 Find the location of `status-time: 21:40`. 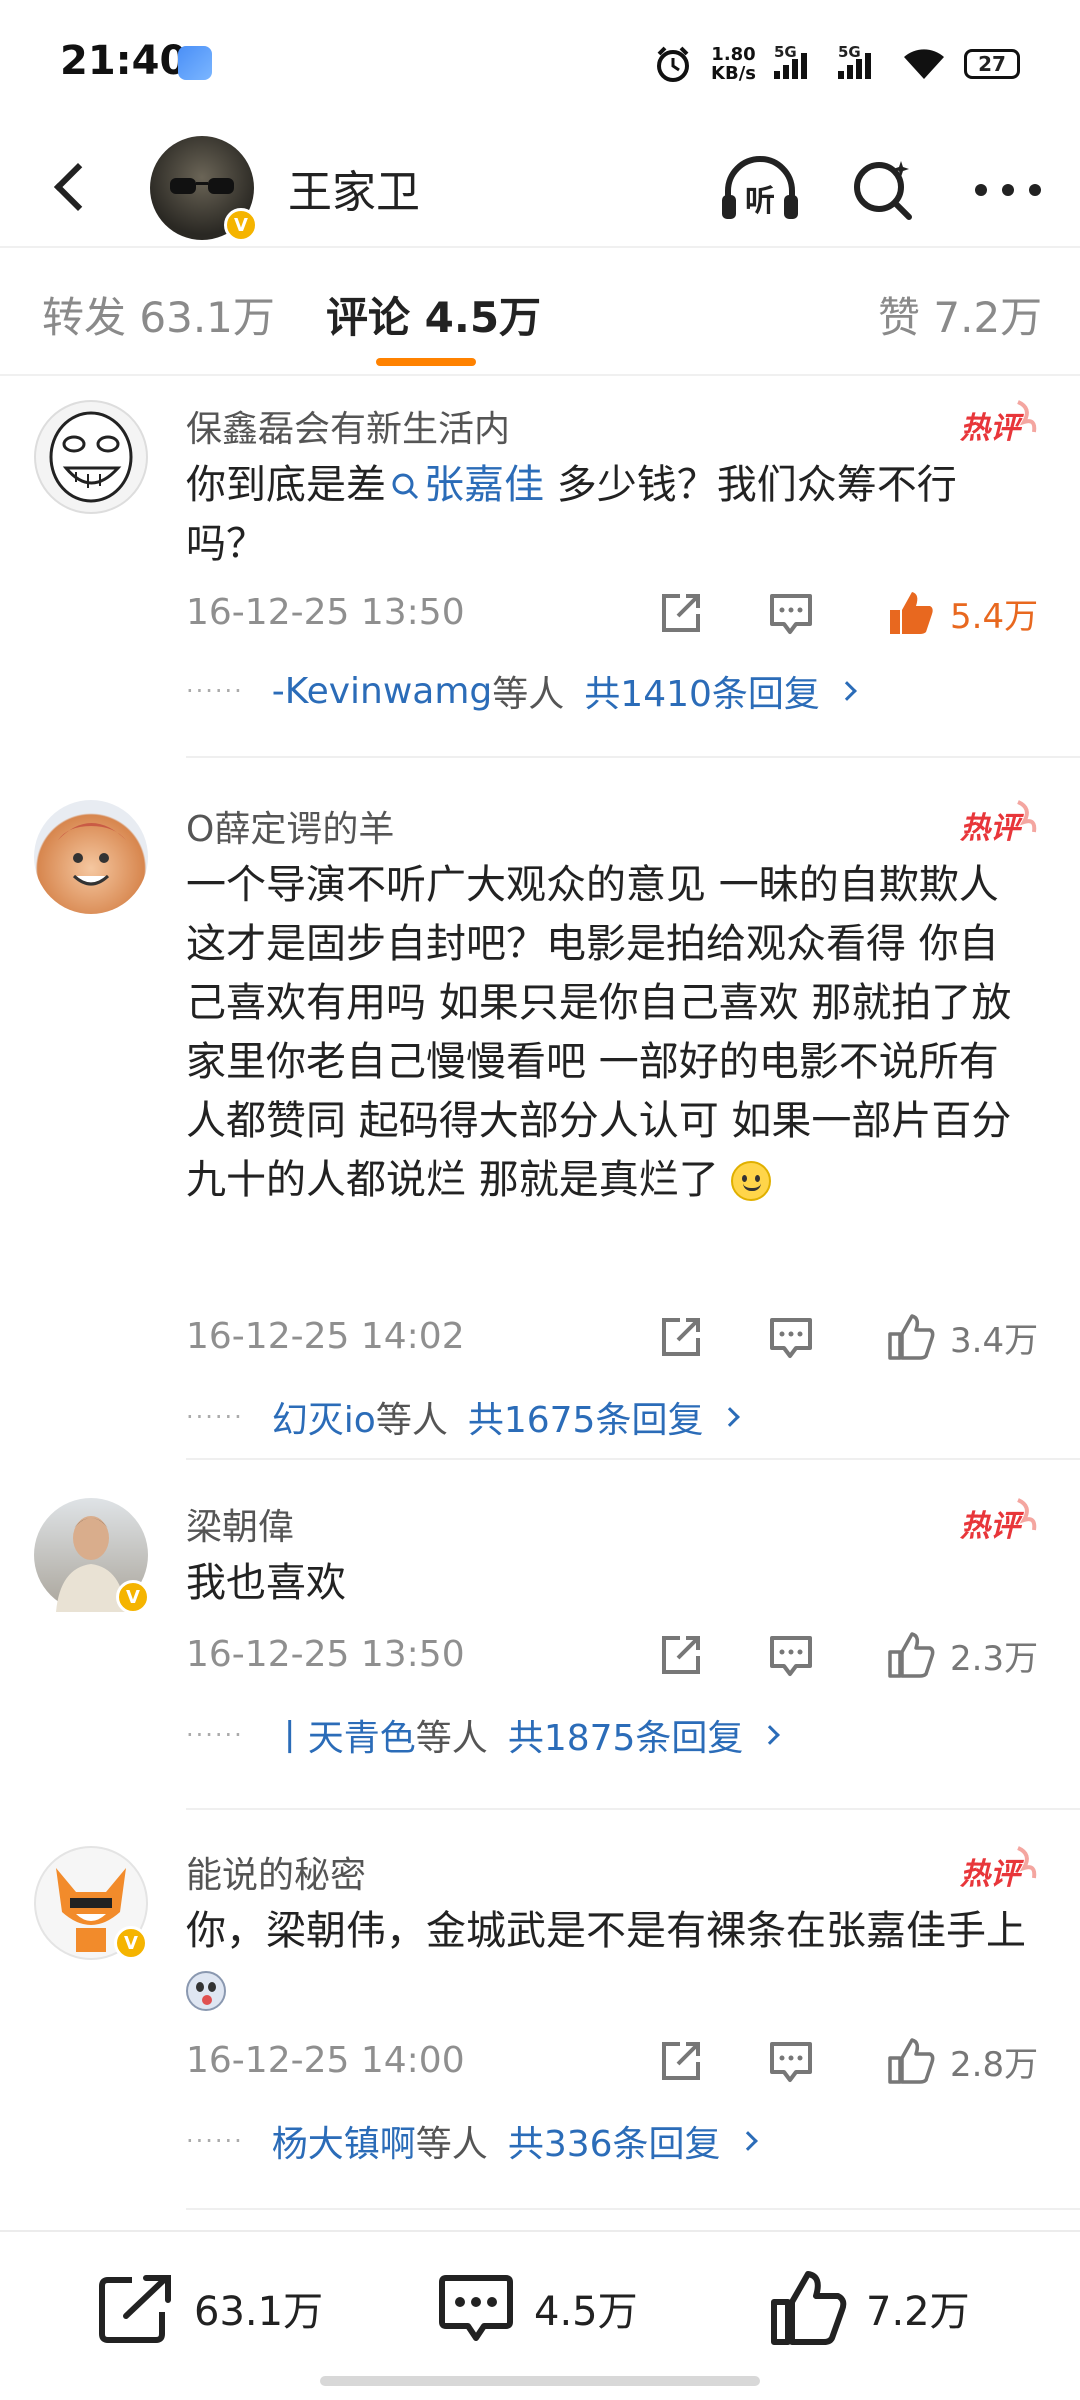

status-time: 21:40 is located at coordinates (124, 61).